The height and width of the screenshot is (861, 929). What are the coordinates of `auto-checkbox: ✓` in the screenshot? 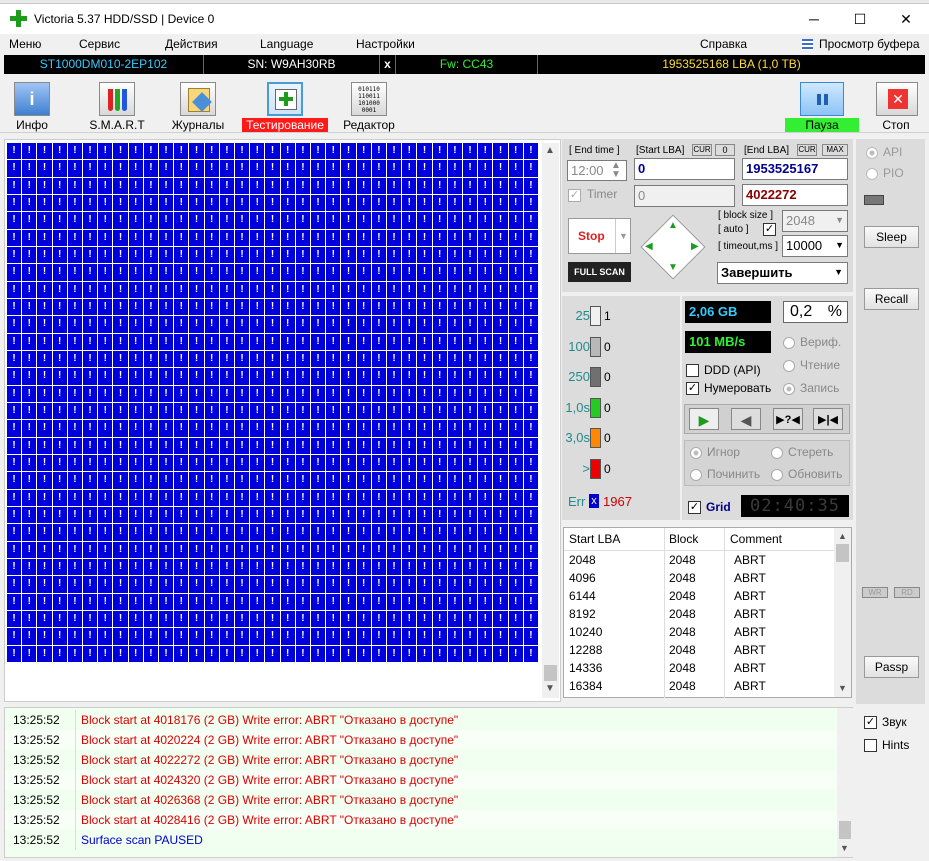 It's located at (772, 229).